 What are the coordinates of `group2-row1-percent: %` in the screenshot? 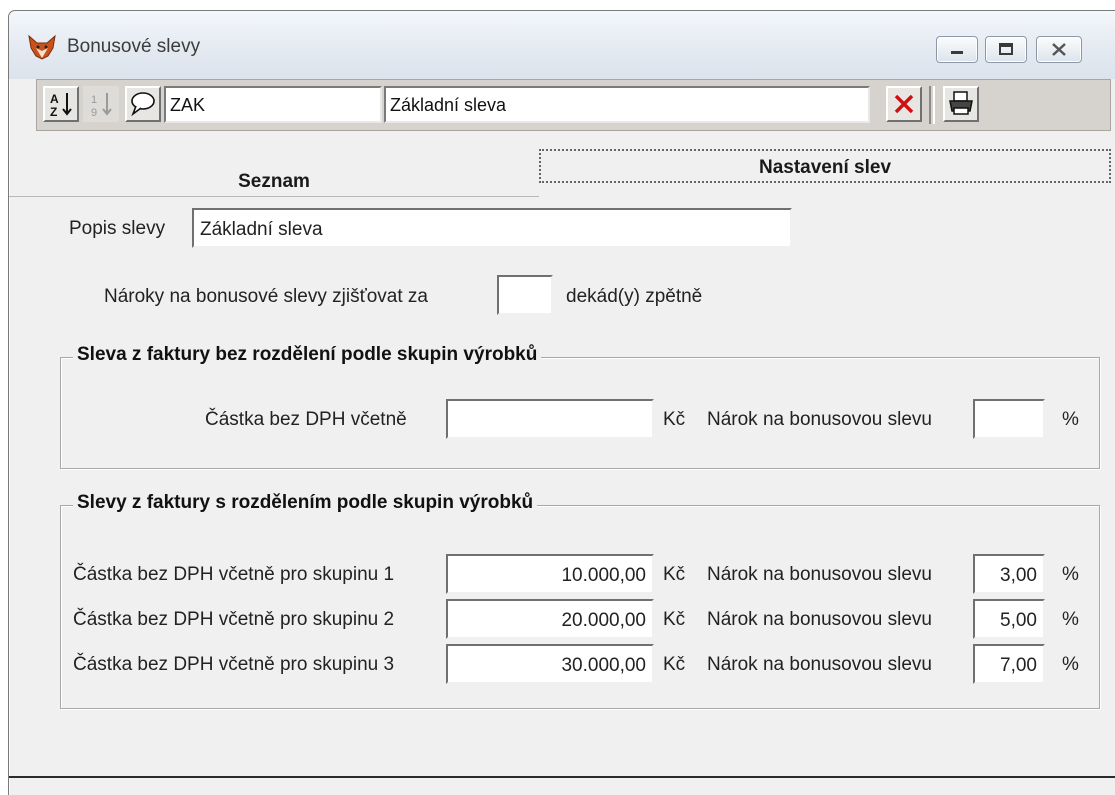 It's located at (1070, 574).